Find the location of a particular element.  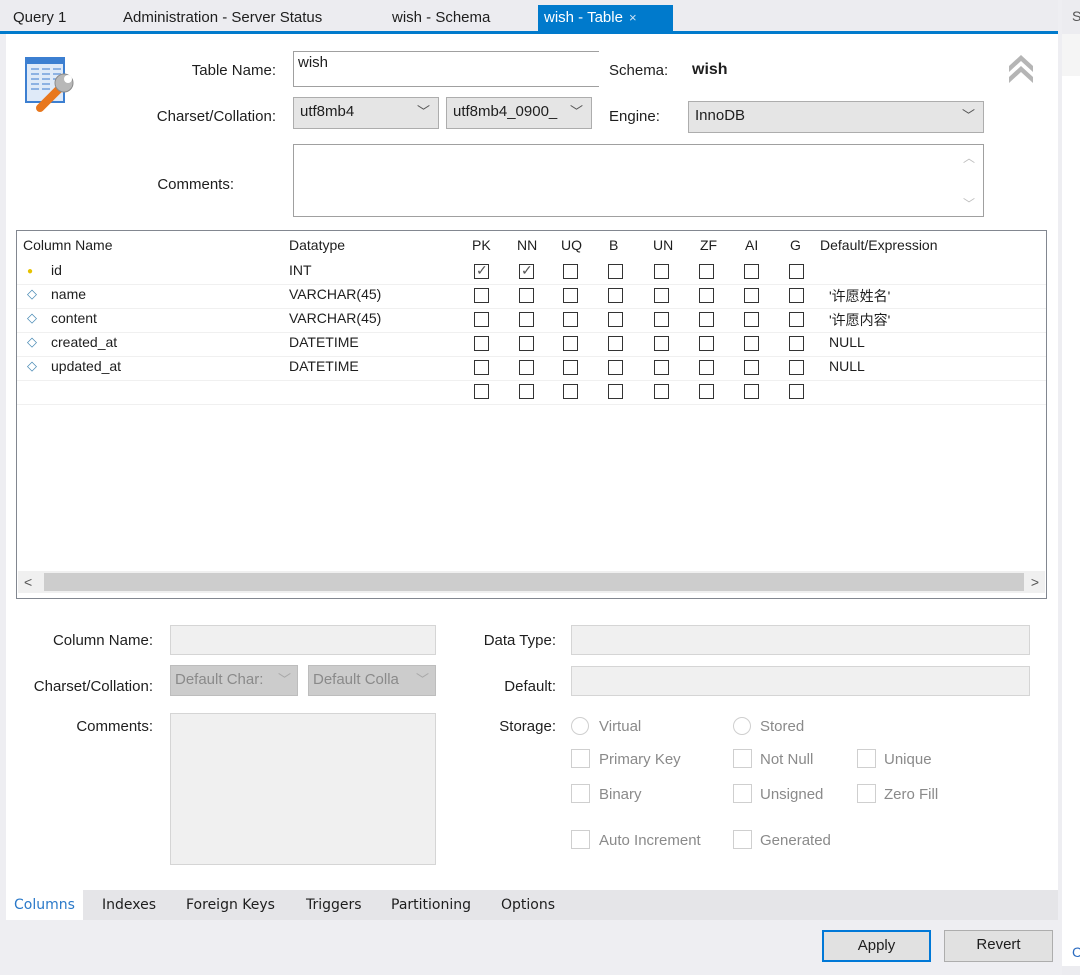

table-row: ◇ name VARCHAR(45) '许愿姓名' is located at coordinates (531, 296).